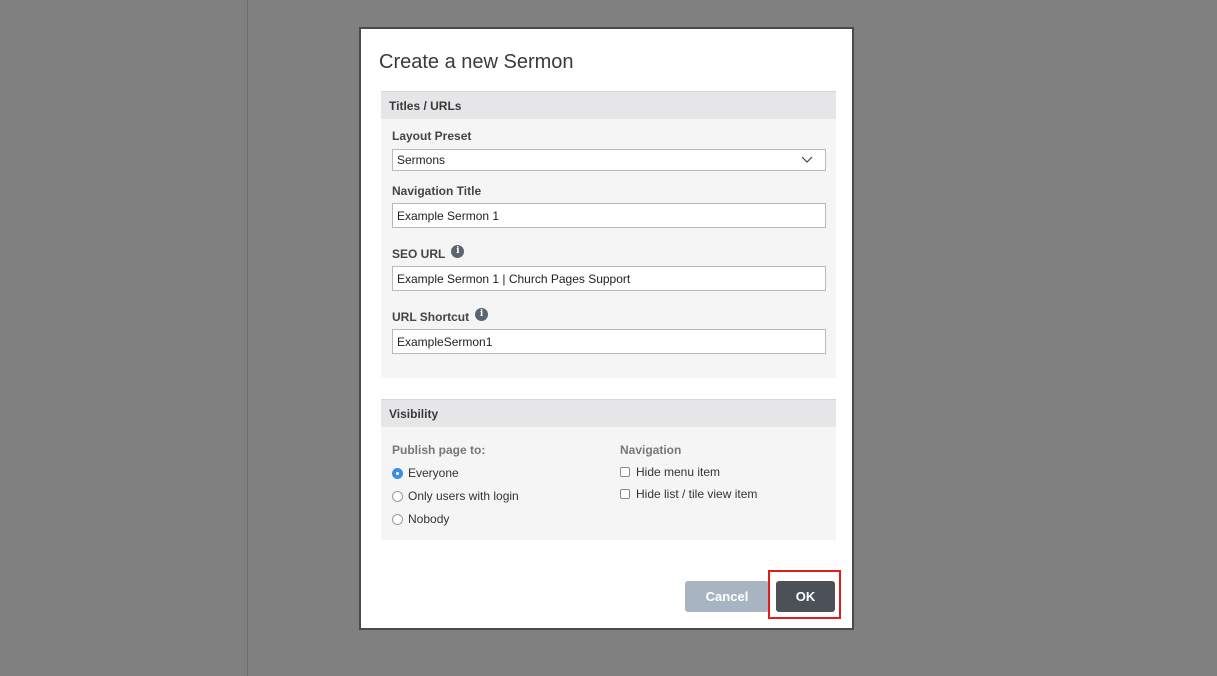  Describe the element at coordinates (651, 450) in the screenshot. I see `navigation-label: Navigation` at that location.